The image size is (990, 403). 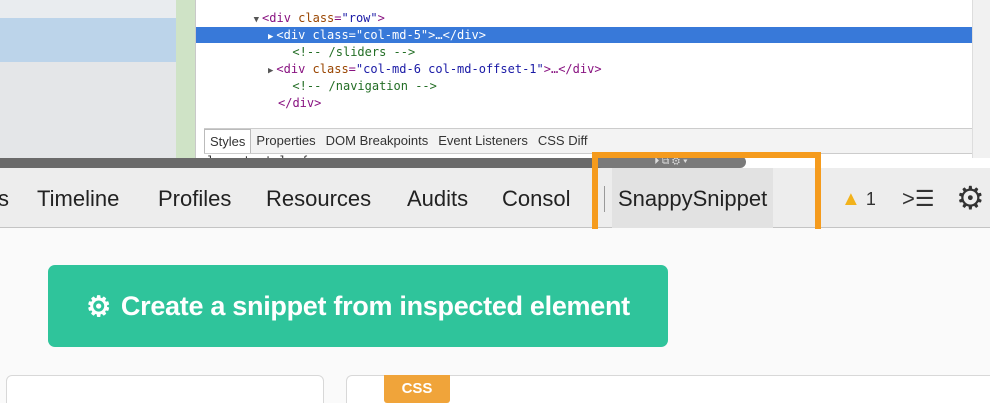 I want to click on tab-sources-partial: s, so click(x=4, y=198).